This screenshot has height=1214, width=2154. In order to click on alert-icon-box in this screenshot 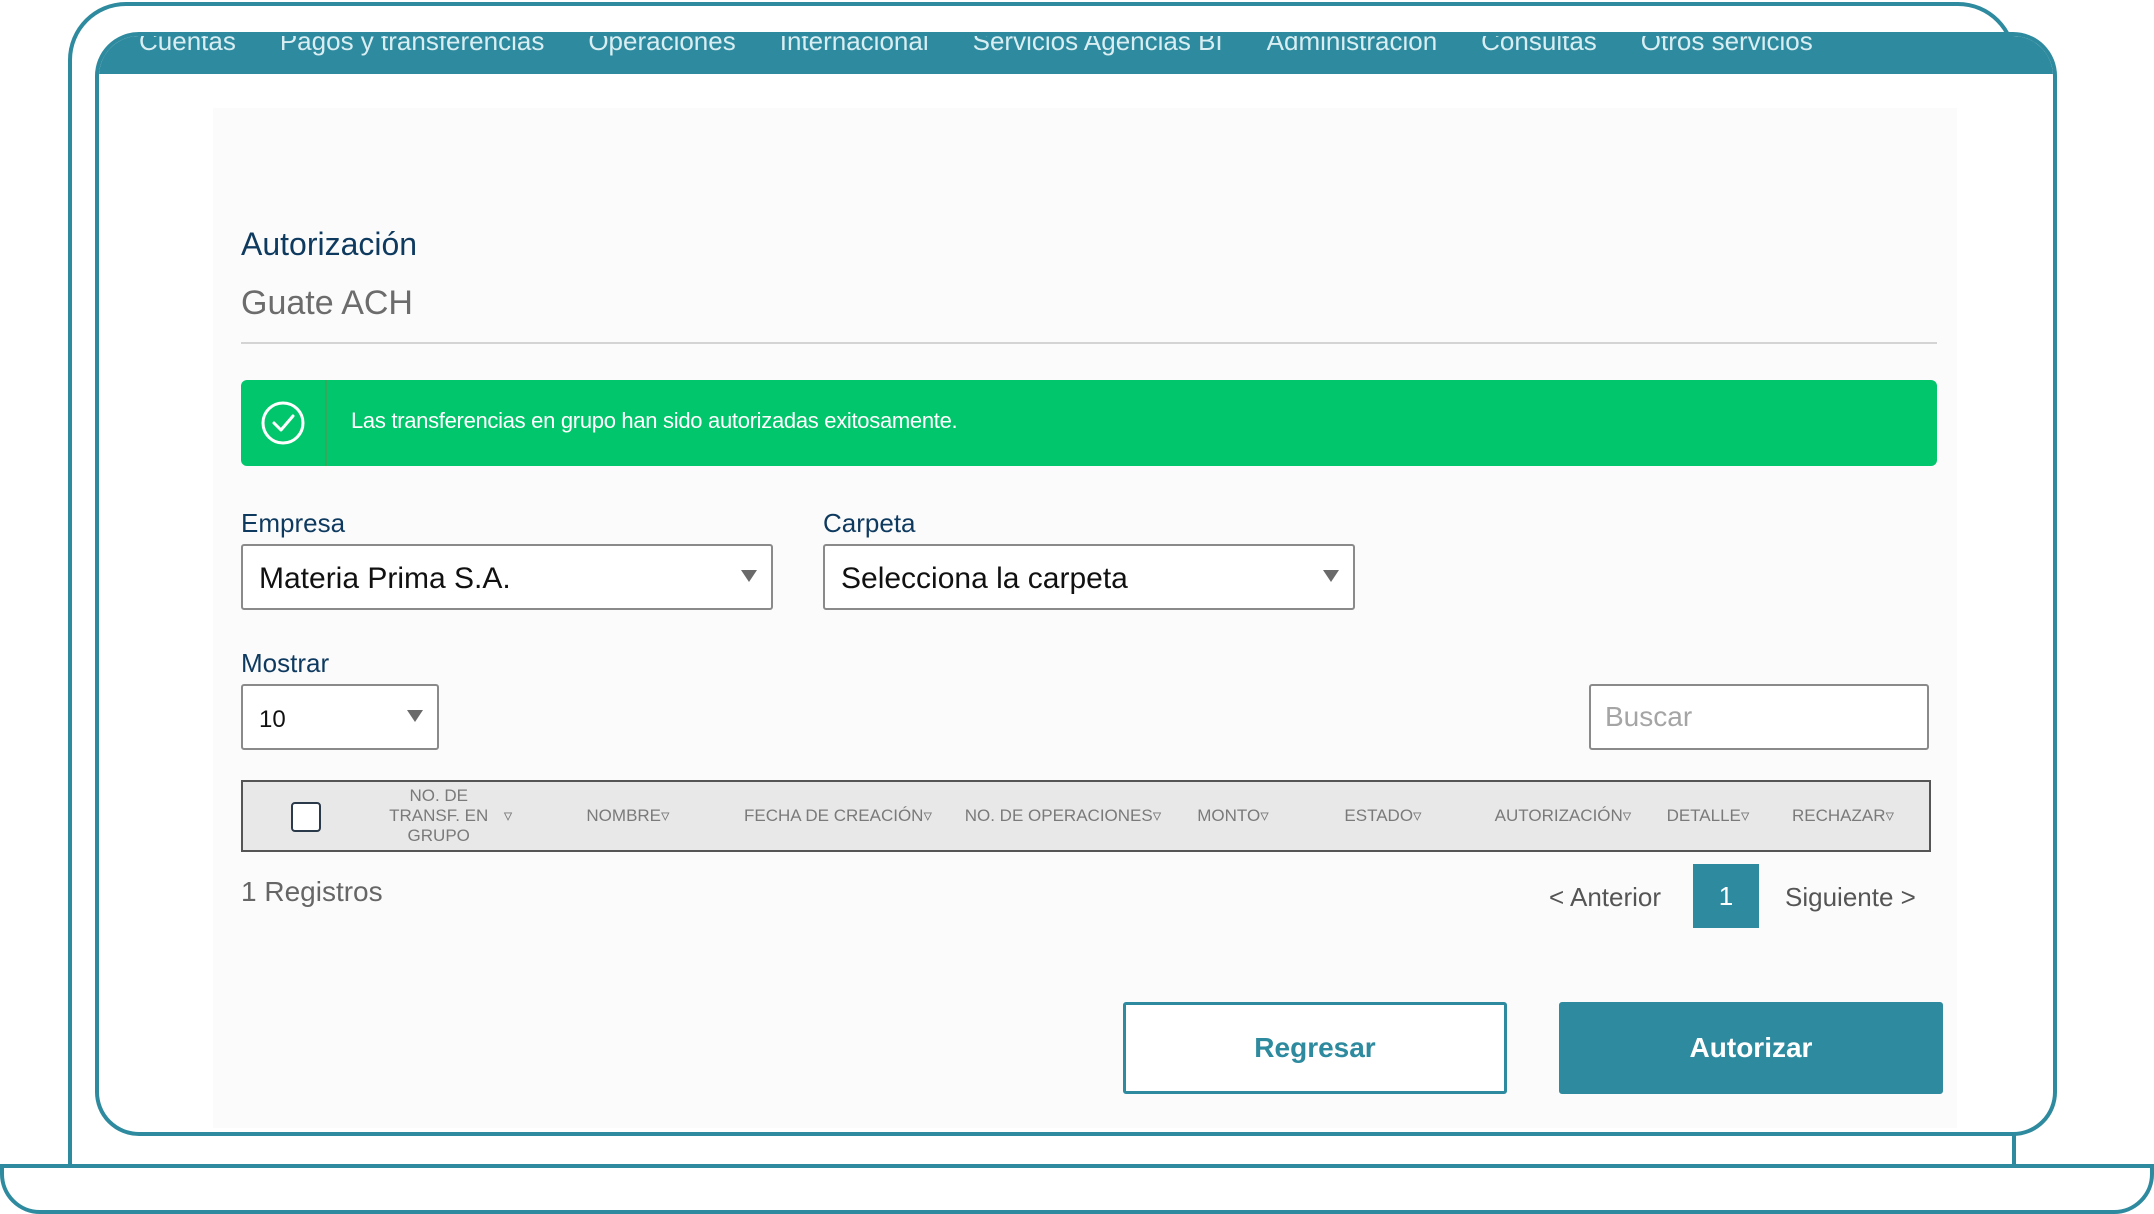, I will do `click(284, 423)`.